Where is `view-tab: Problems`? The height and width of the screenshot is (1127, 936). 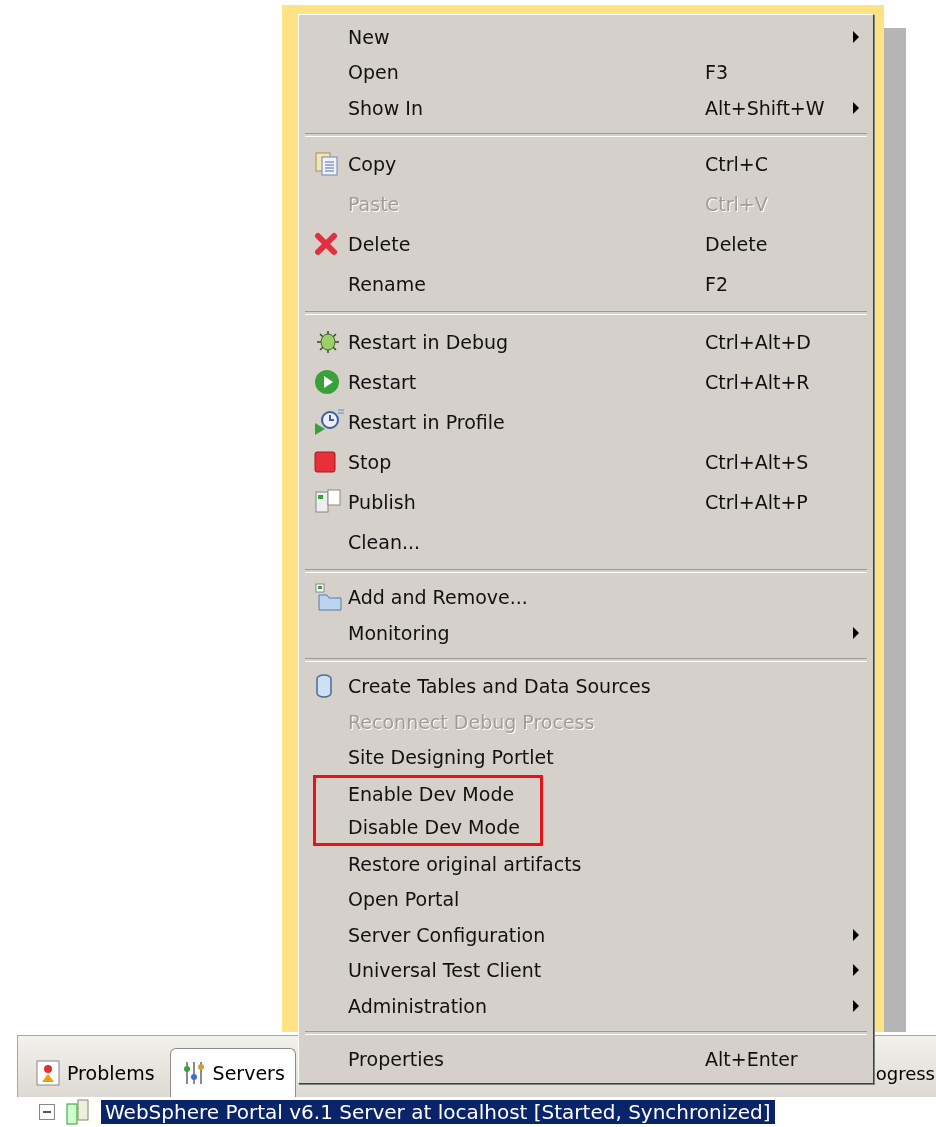 view-tab: Problems is located at coordinates (95, 1073).